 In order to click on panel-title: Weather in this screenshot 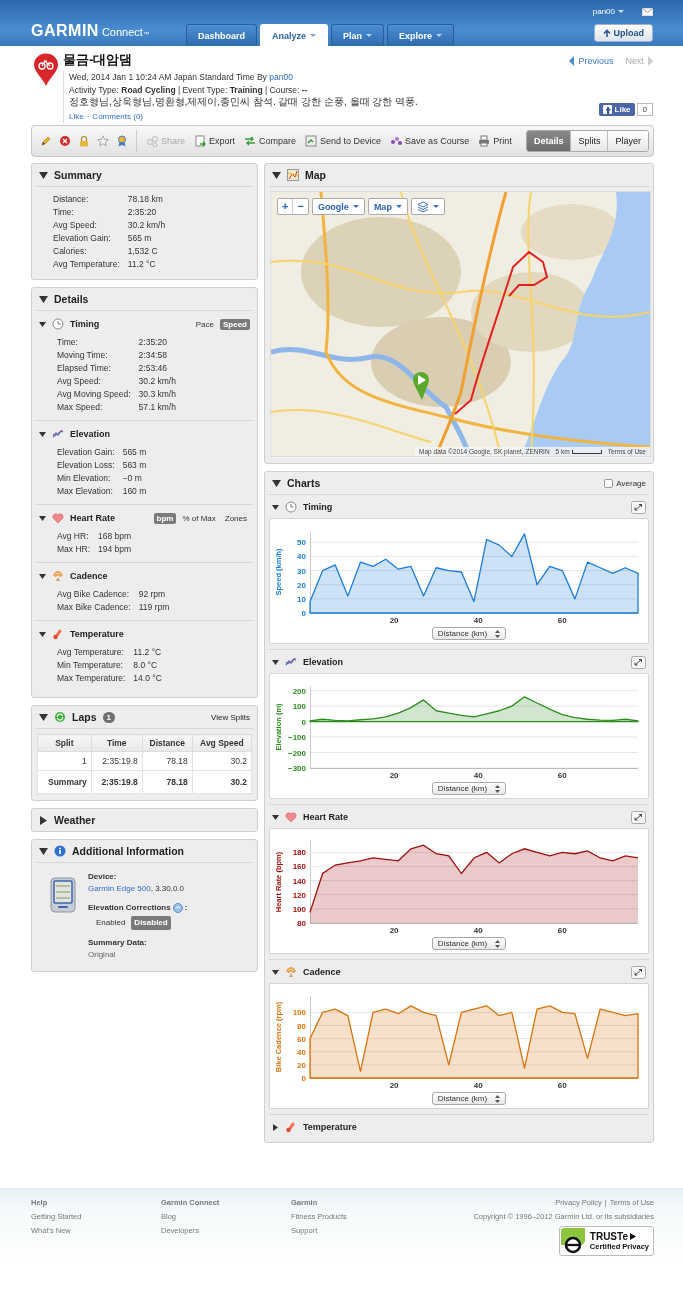, I will do `click(75, 820)`.